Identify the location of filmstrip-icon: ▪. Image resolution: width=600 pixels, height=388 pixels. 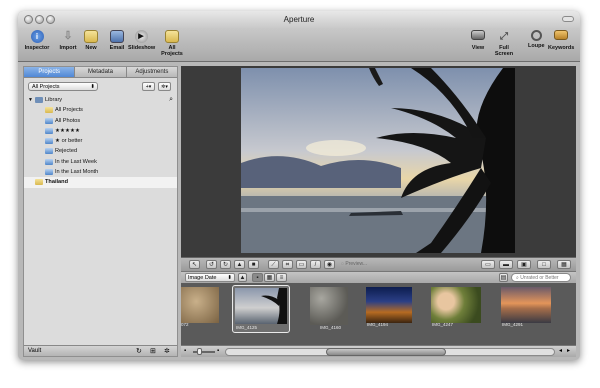
(257, 278).